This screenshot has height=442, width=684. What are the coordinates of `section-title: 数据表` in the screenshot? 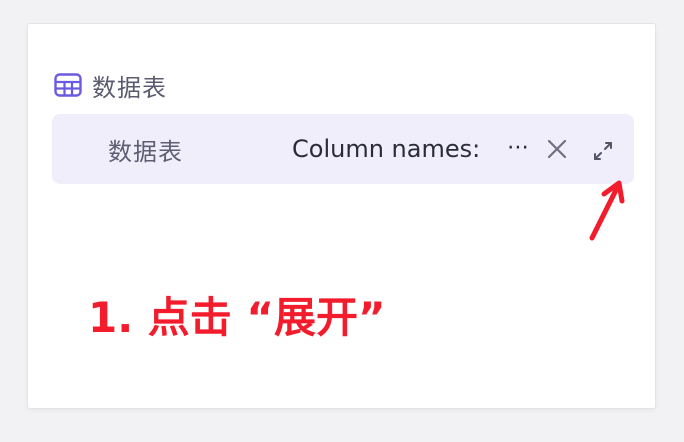 It's located at (129, 87).